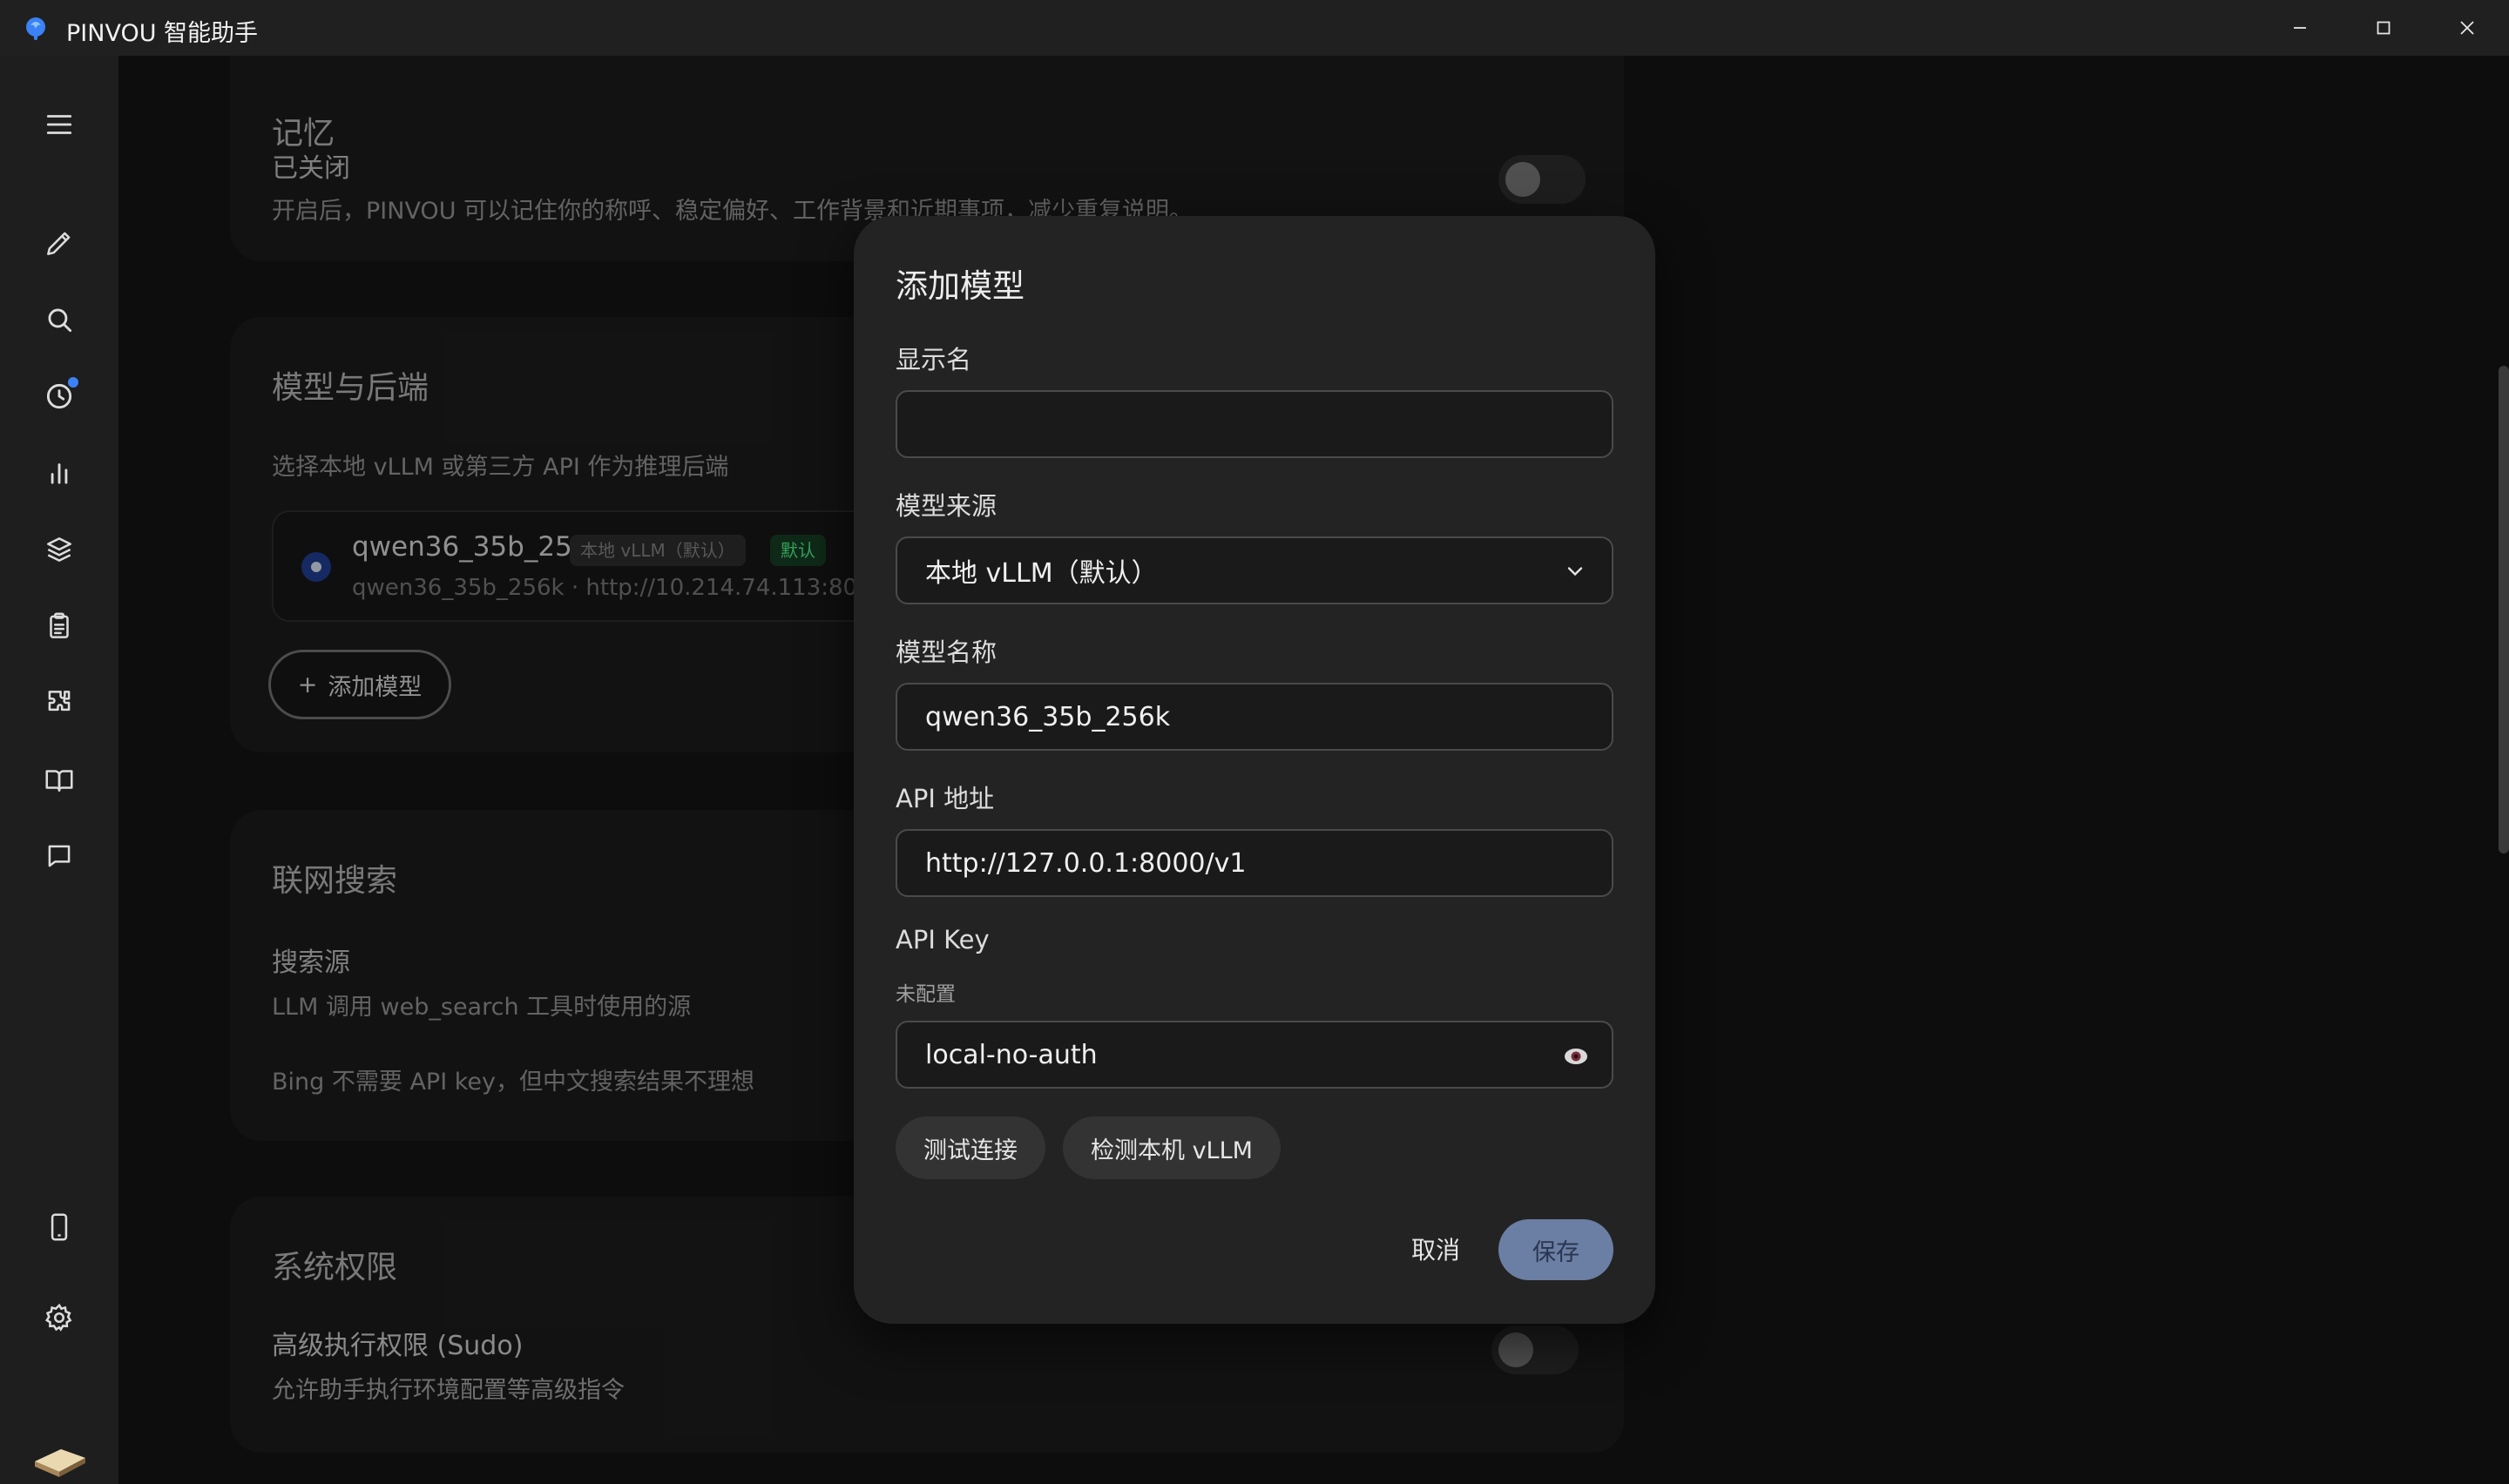 The height and width of the screenshot is (1484, 2509). I want to click on gear-icon, so click(58, 1317).